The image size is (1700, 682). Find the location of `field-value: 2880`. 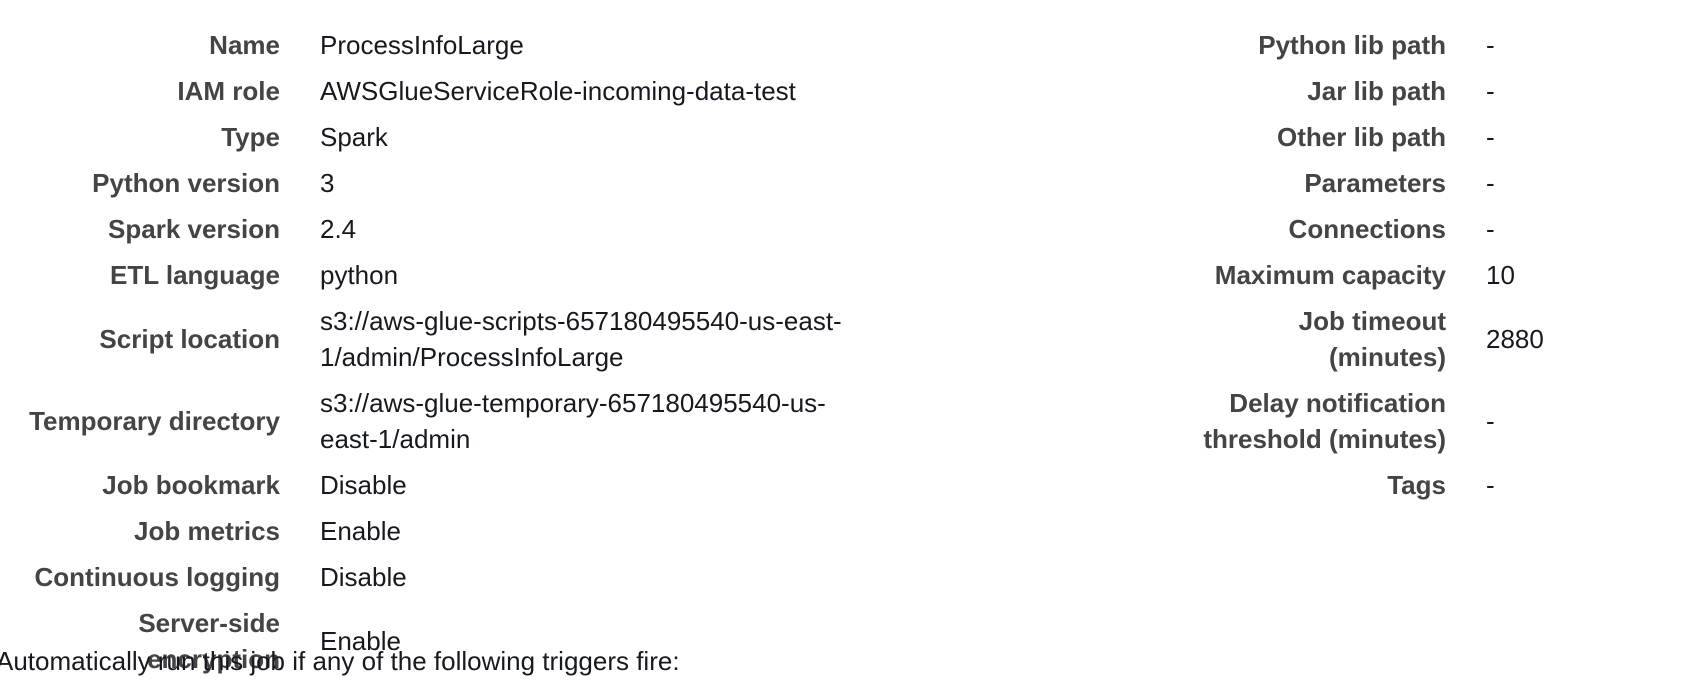

field-value: 2880 is located at coordinates (1515, 339).